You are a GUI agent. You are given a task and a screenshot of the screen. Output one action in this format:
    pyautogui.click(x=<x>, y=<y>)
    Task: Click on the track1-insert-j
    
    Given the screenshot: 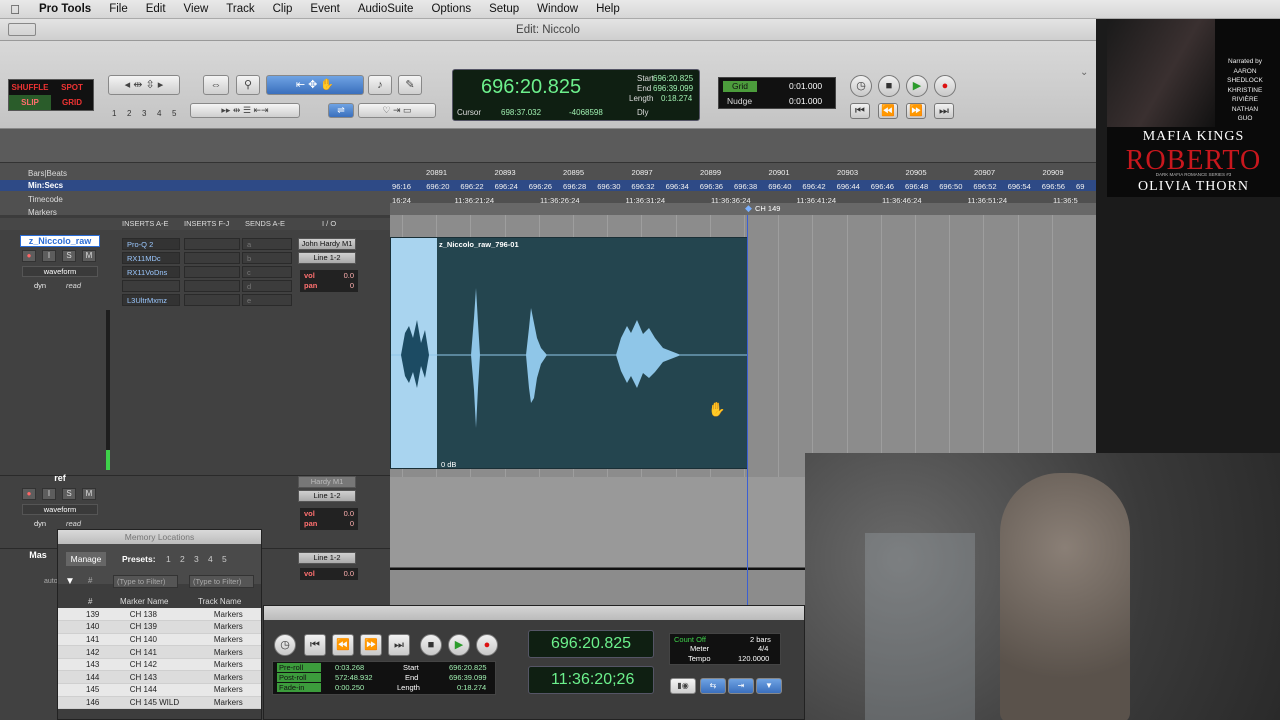 What is the action you would take?
    pyautogui.click(x=212, y=300)
    